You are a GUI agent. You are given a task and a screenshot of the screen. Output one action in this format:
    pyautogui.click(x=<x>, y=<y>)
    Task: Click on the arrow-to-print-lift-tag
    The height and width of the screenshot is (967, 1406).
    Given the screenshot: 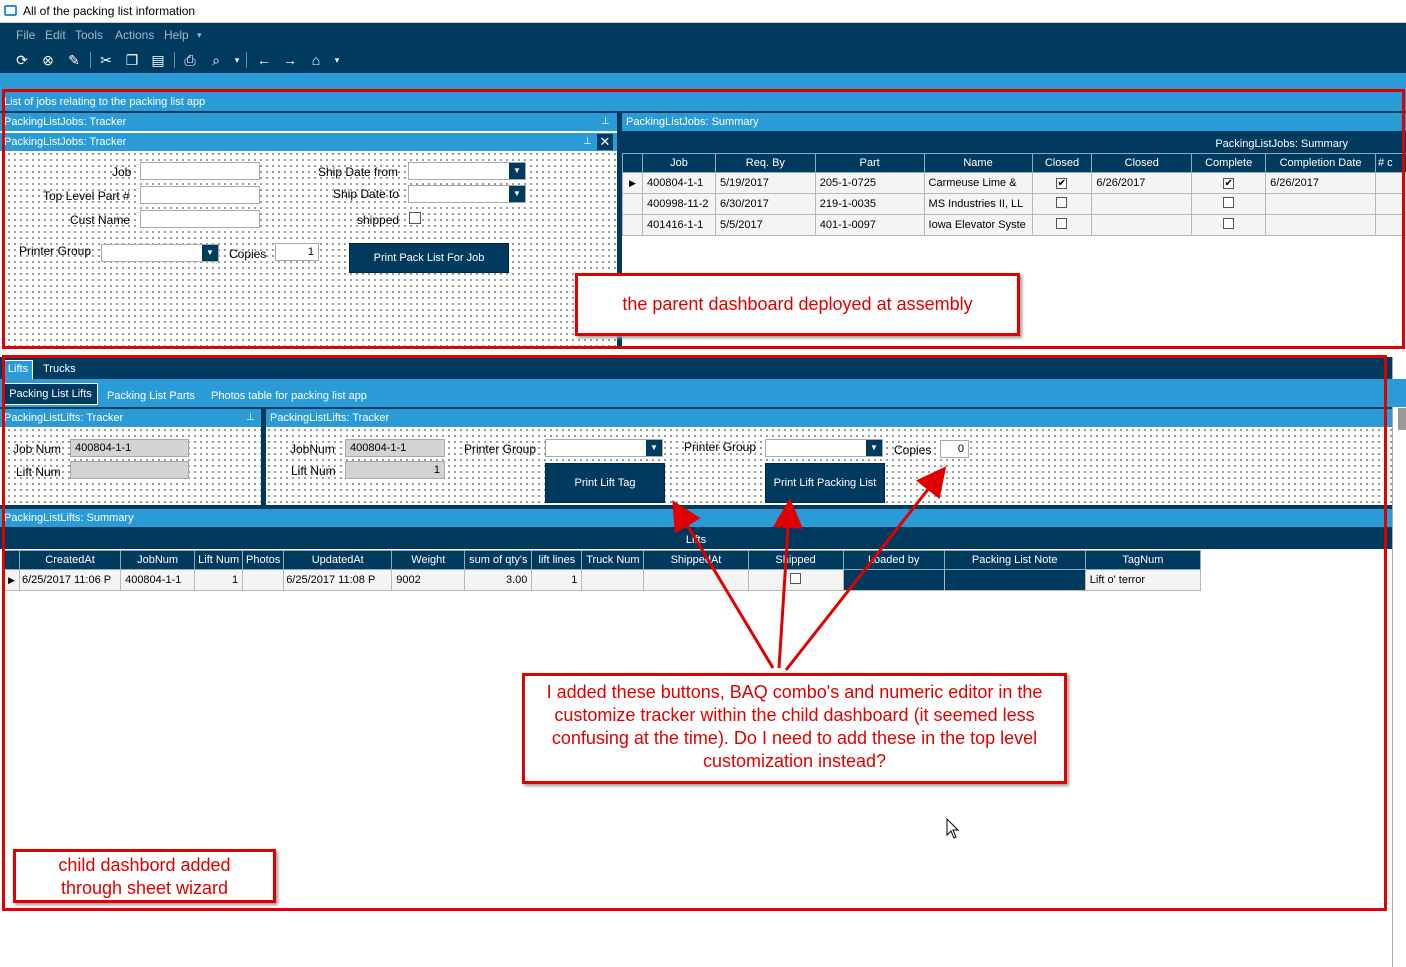 What is the action you would take?
    pyautogui.click(x=723, y=584)
    